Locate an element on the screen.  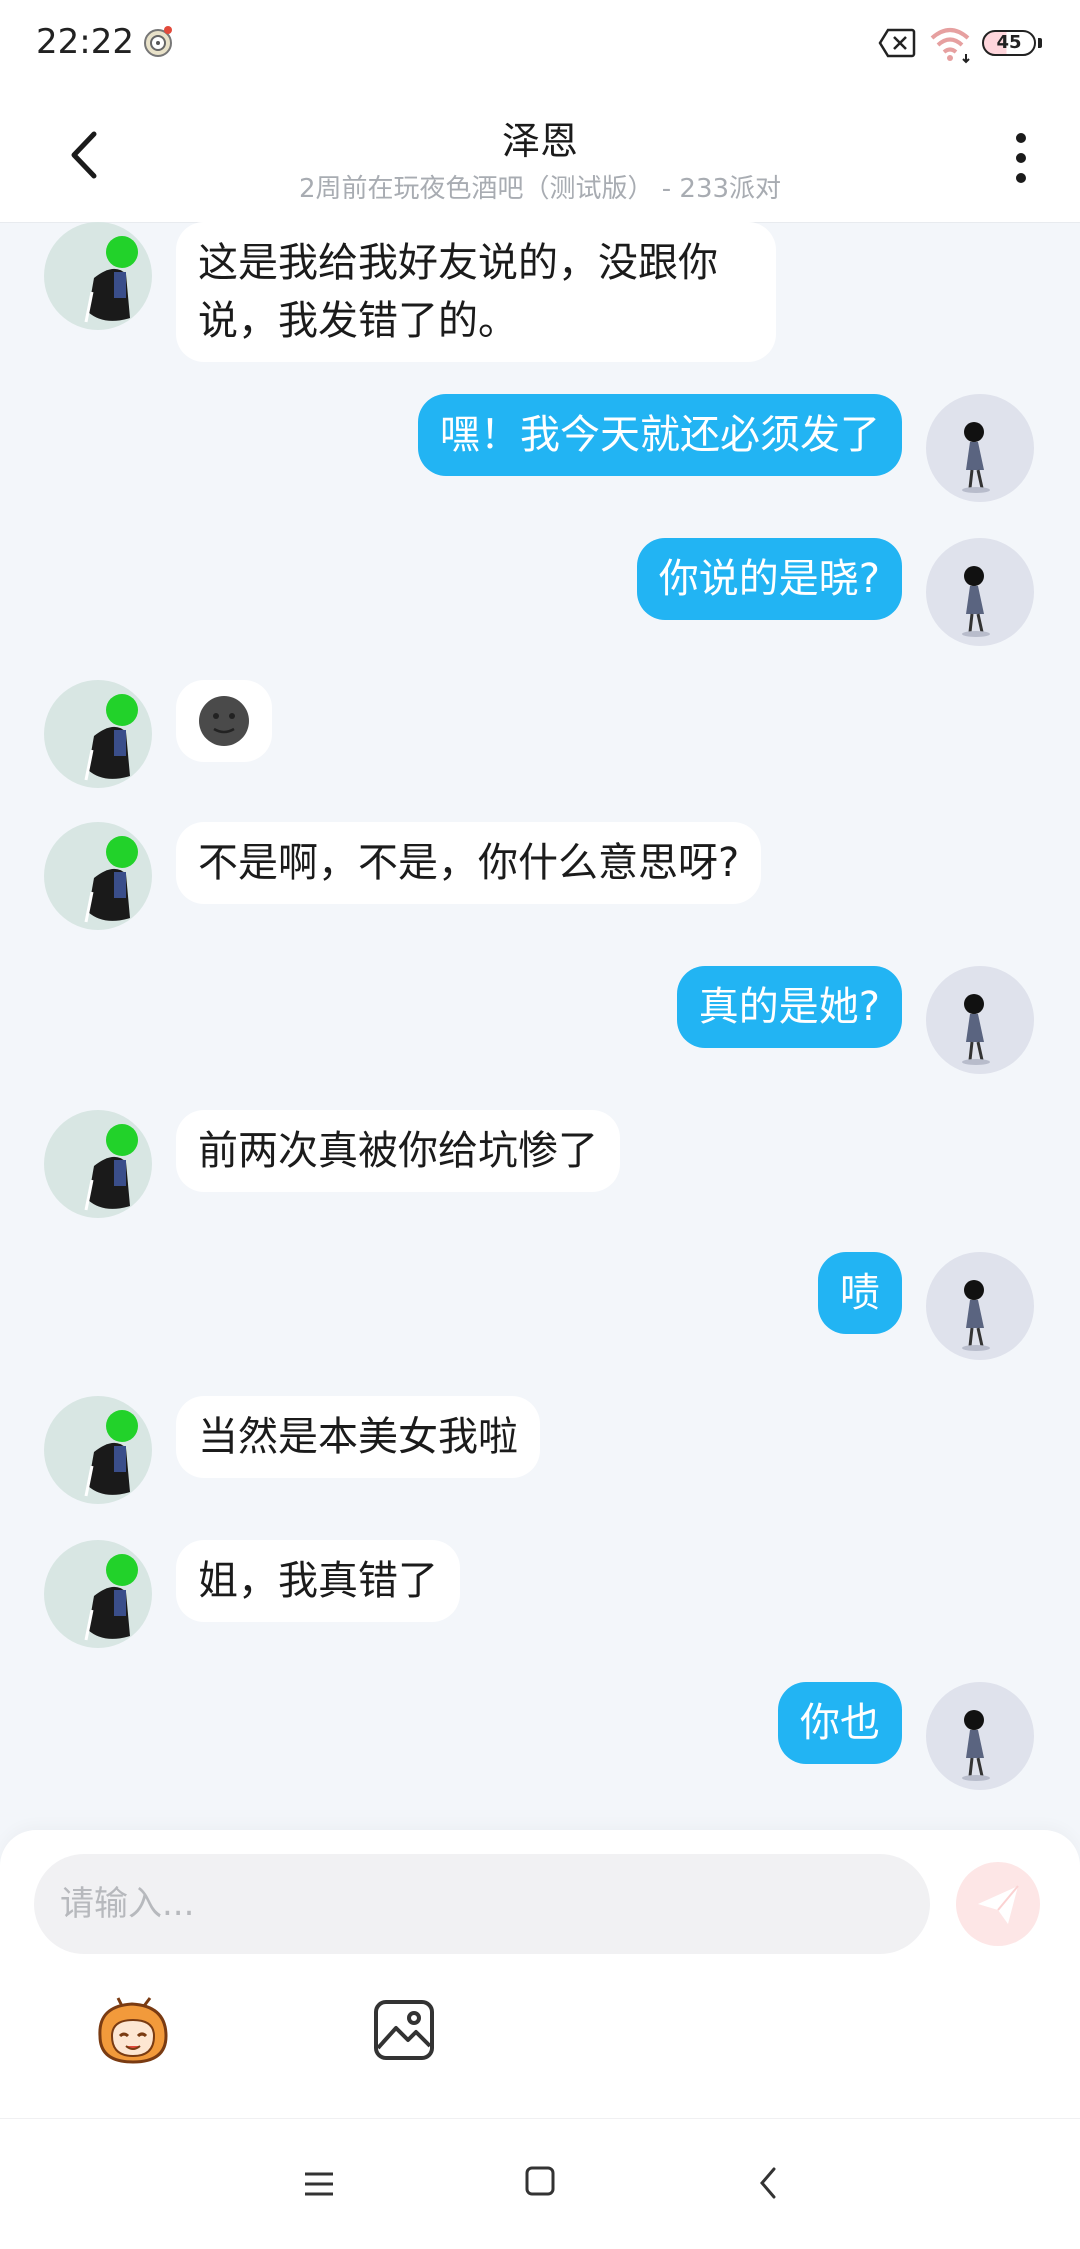
message-incoming: 这是我给我好友说的，没跟你说，我发错了的。 is located at coordinates (540, 292).